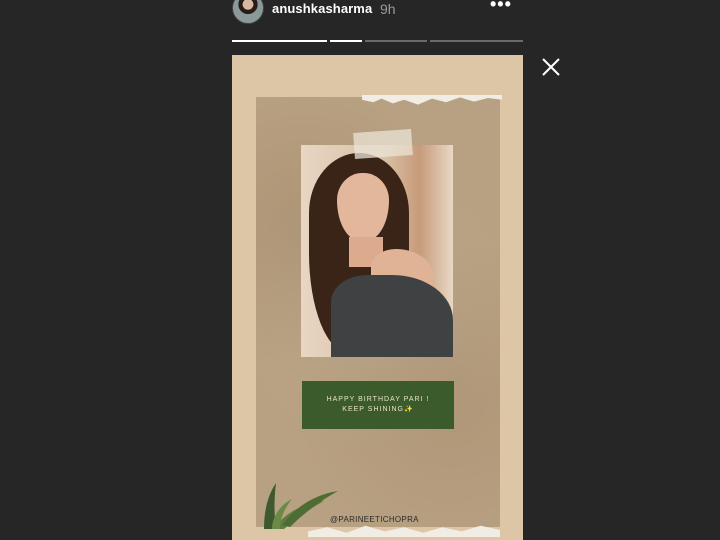 The image size is (720, 540). What do you see at coordinates (322, 8) in the screenshot?
I see `username: anushkasharma` at bounding box center [322, 8].